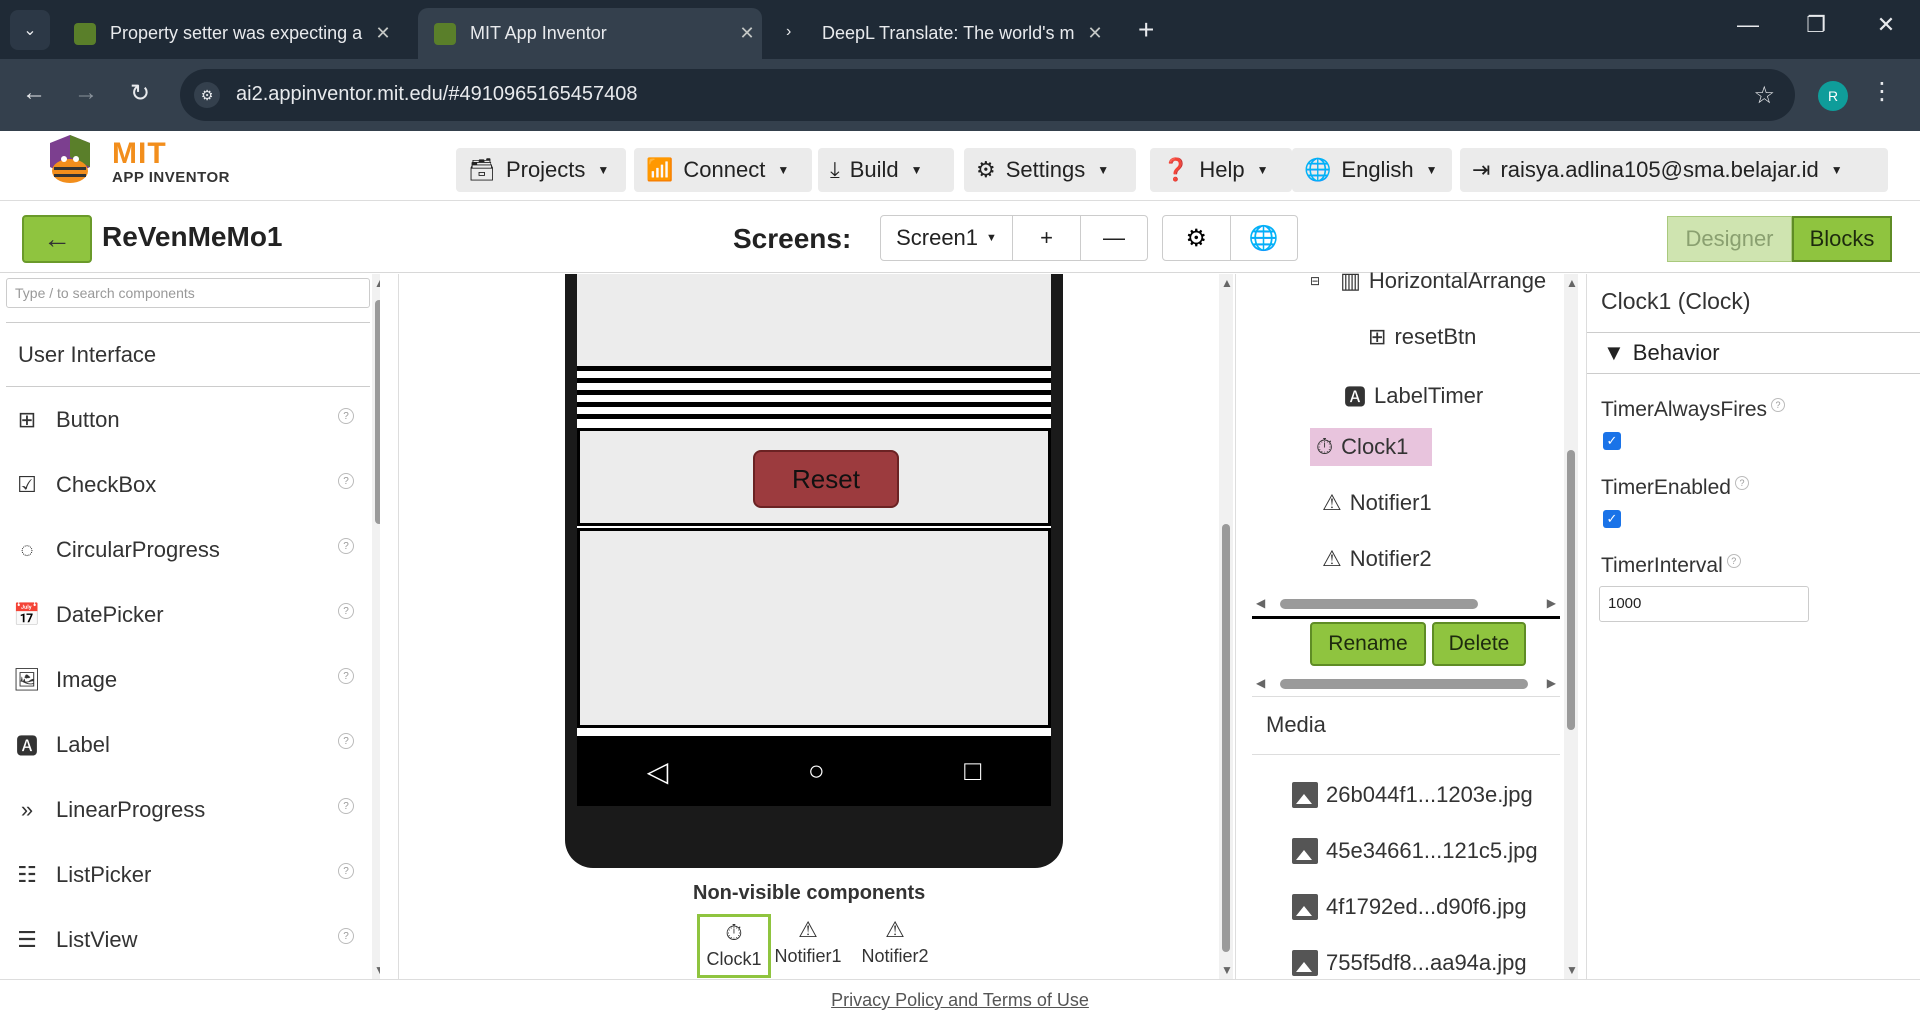 The width and height of the screenshot is (1920, 1020). What do you see at coordinates (826, 479) in the screenshot?
I see `reset-button: Reset` at bounding box center [826, 479].